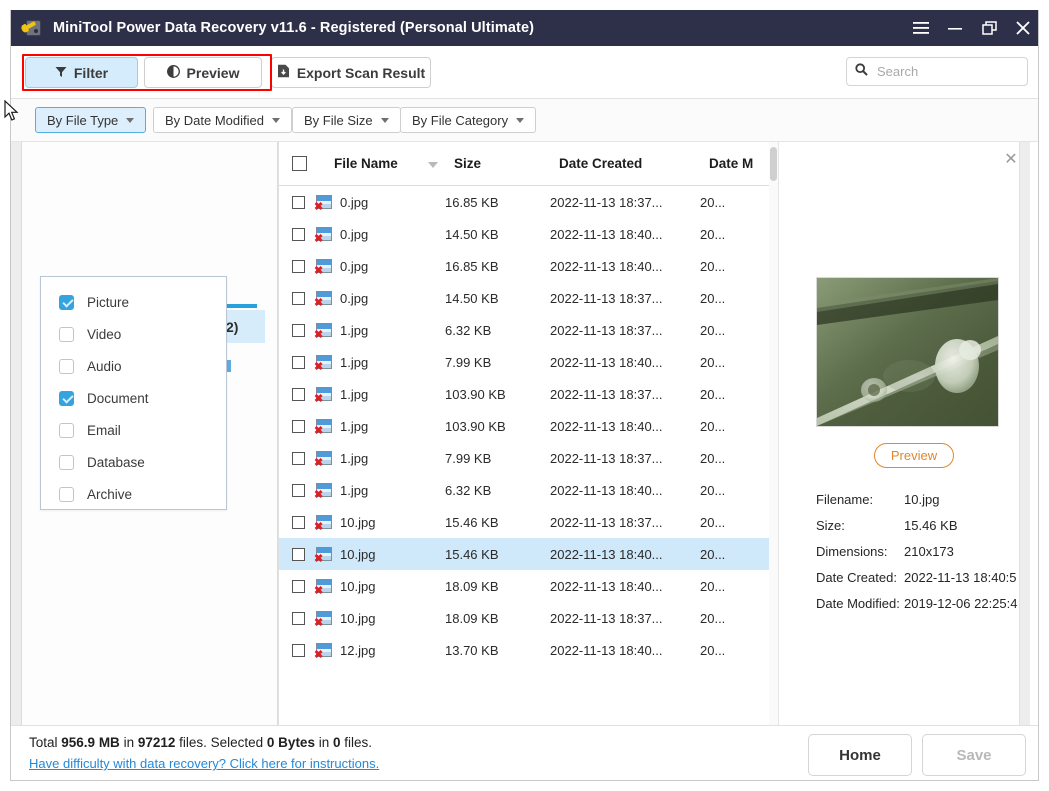 This screenshot has height=791, width=1049. What do you see at coordinates (1022, 28) in the screenshot?
I see `close-icon` at bounding box center [1022, 28].